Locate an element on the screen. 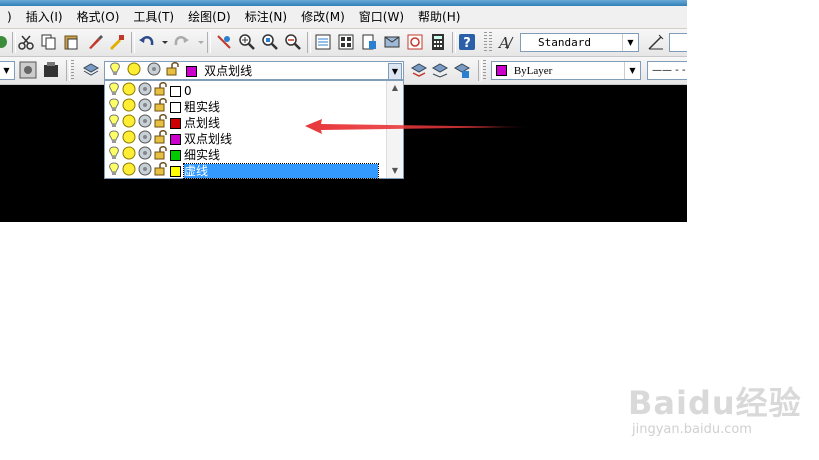 The image size is (819, 460). baidu-jingyan-watermark: Baidu经验 jingyan.baidu.com is located at coordinates (715, 407).